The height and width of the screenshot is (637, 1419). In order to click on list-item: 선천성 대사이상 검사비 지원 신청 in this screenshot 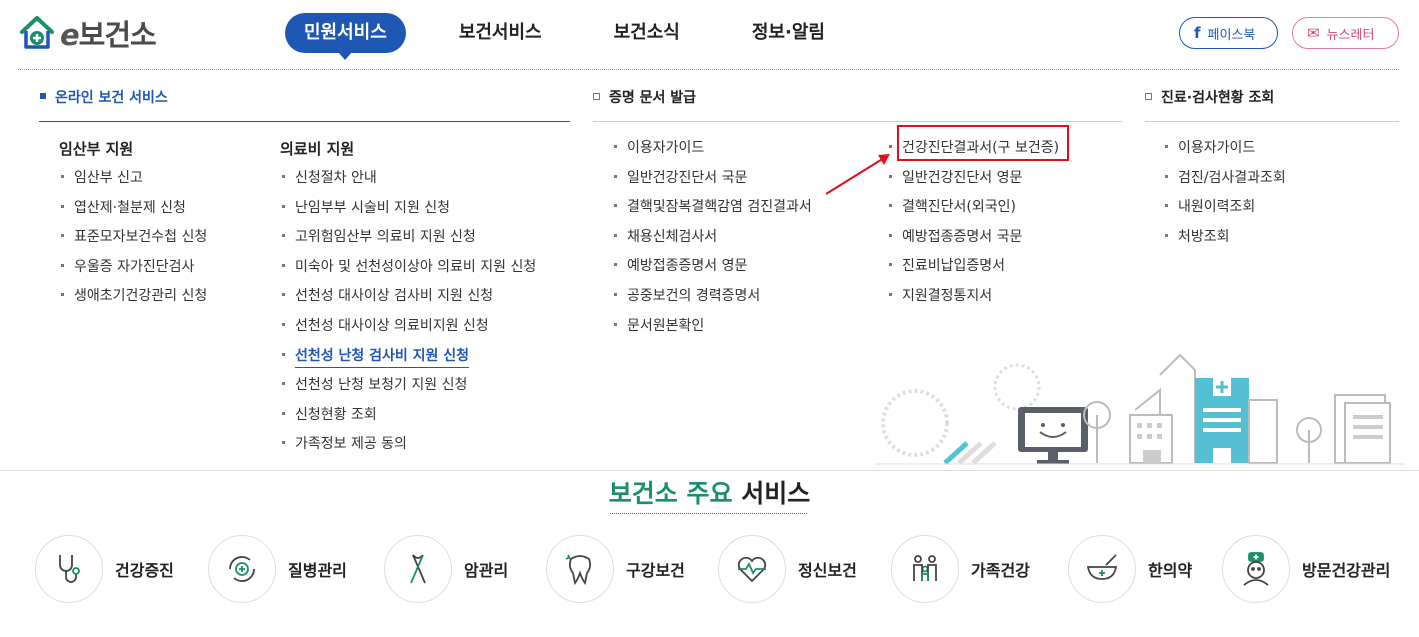, I will do `click(408, 300)`.